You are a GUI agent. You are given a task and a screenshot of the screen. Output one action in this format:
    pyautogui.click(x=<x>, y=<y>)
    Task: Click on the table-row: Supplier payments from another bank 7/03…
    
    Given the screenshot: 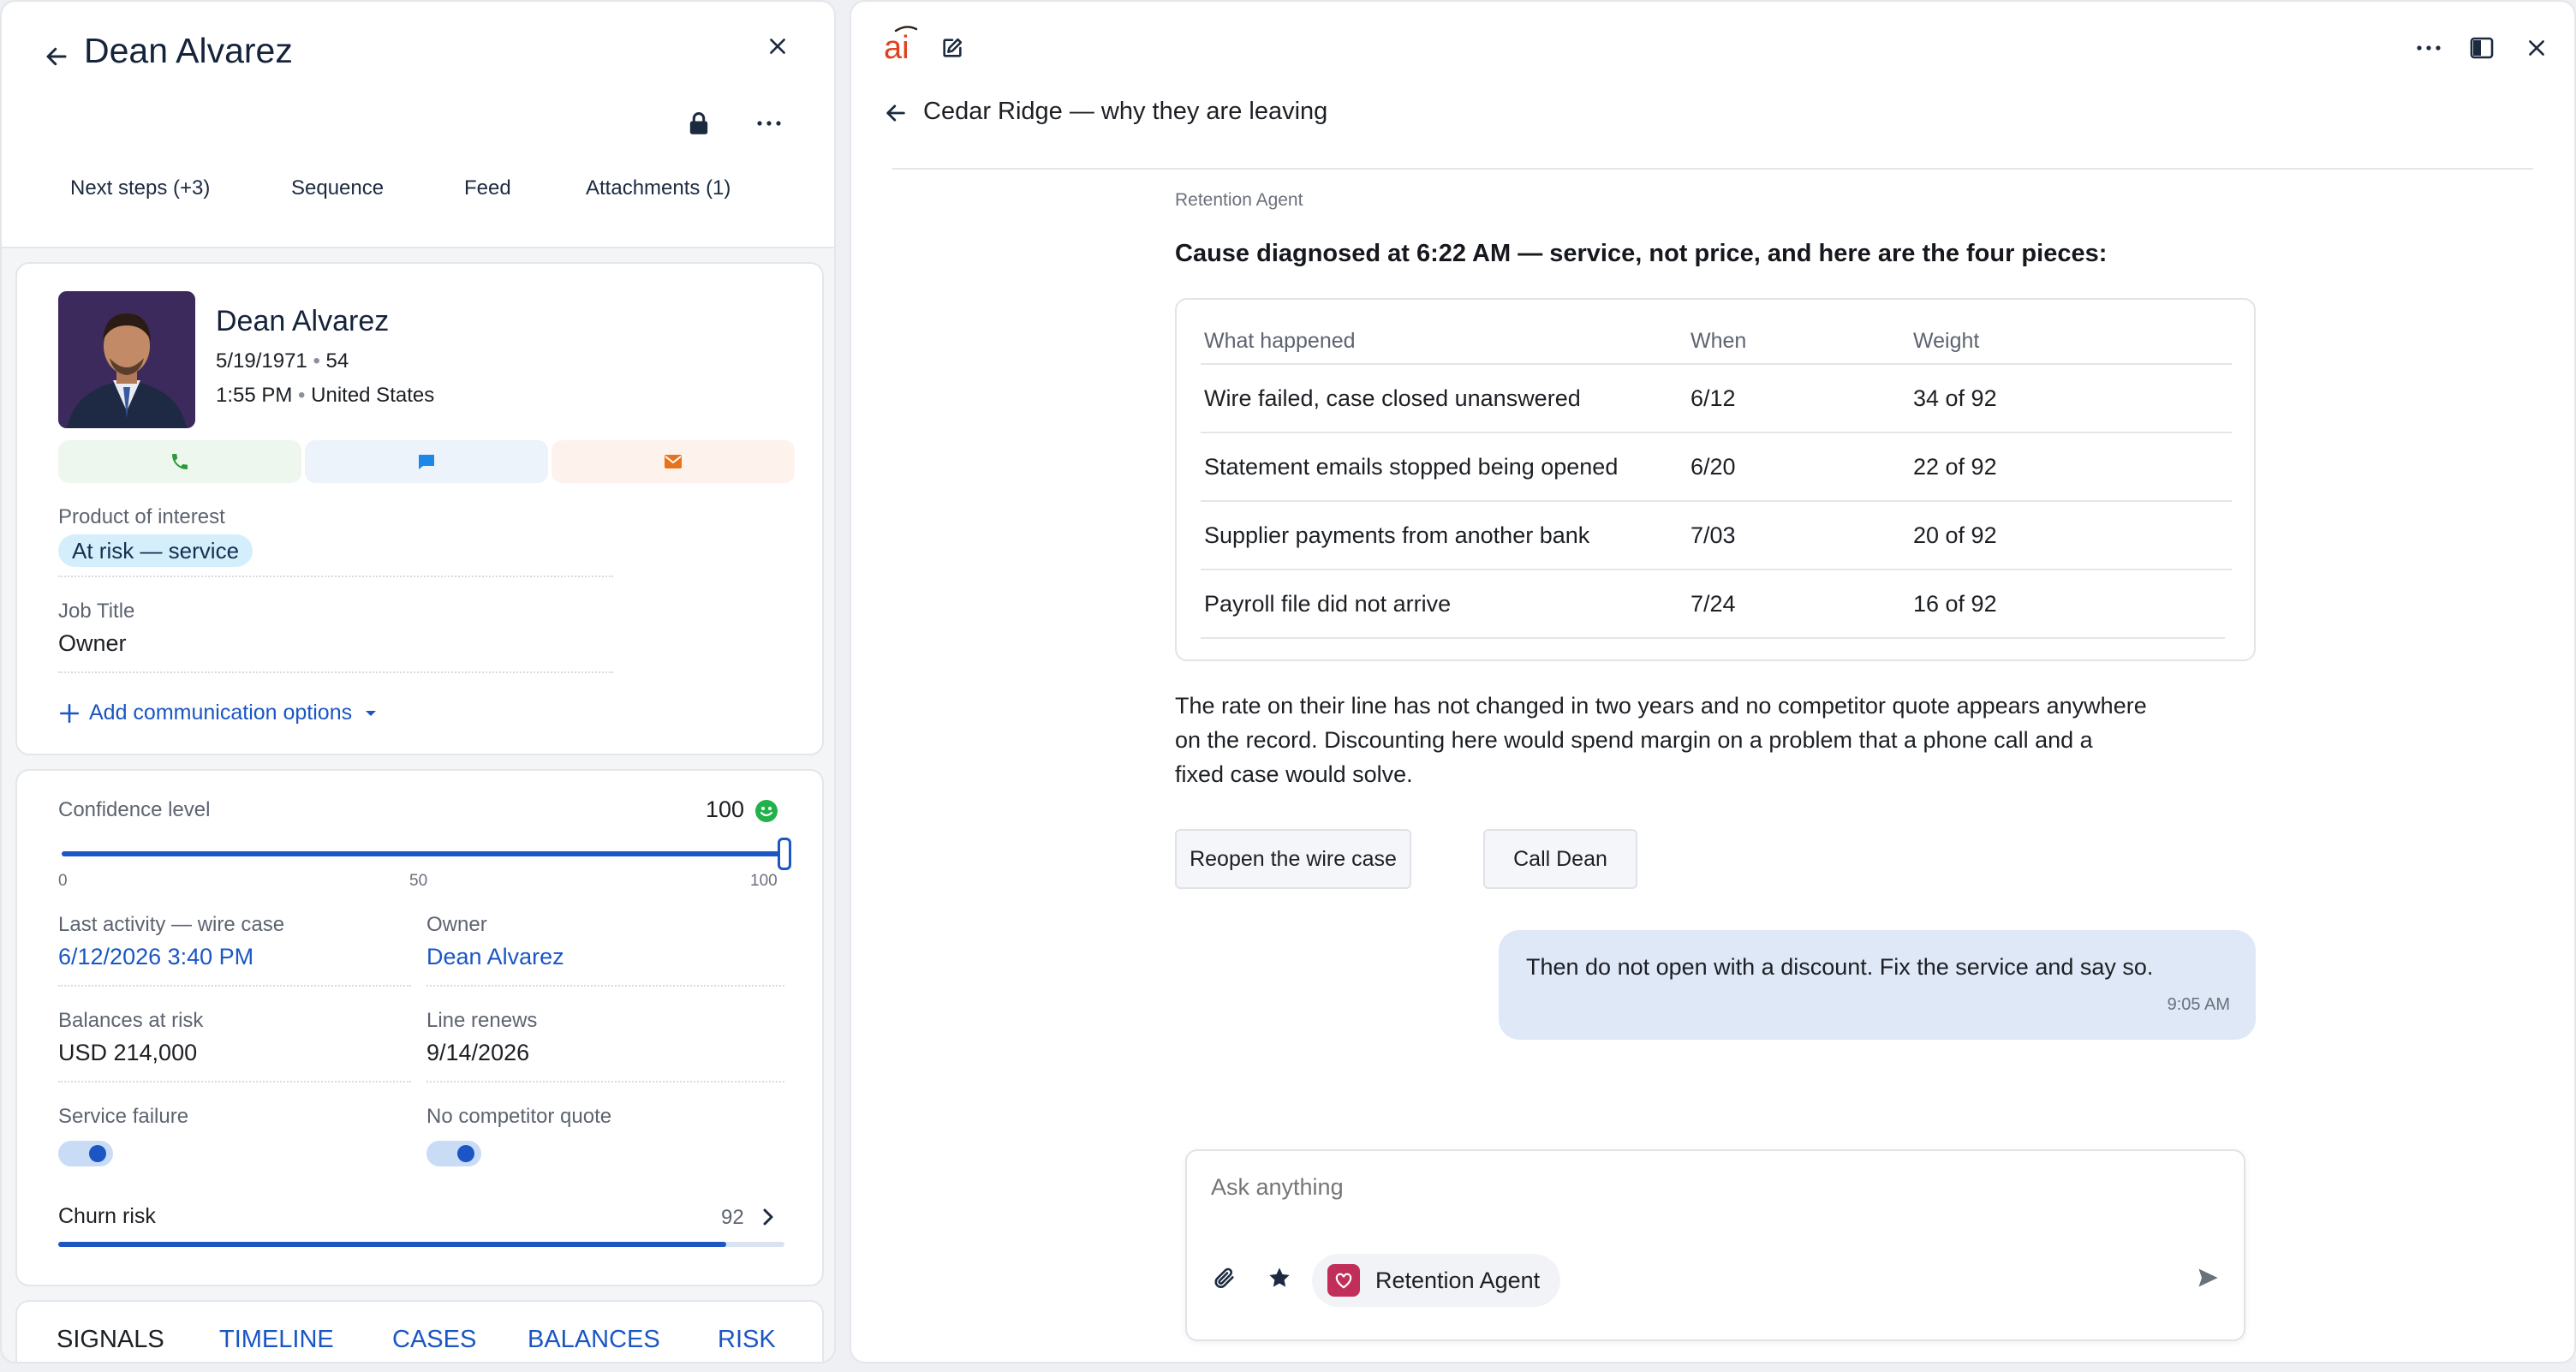 What is the action you would take?
    pyautogui.click(x=1716, y=536)
    